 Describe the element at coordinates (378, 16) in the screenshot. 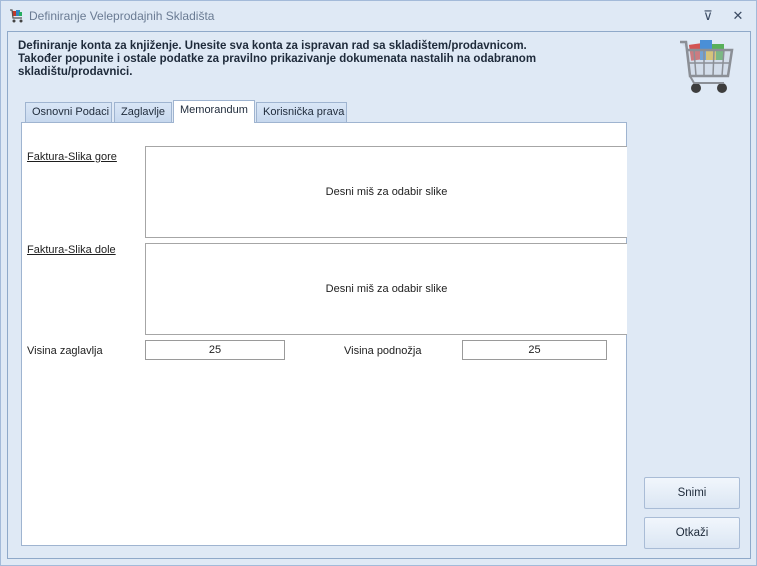

I see `title-bar: Definiranje Veleprodajnih Skladišta ⊽ ✕` at that location.